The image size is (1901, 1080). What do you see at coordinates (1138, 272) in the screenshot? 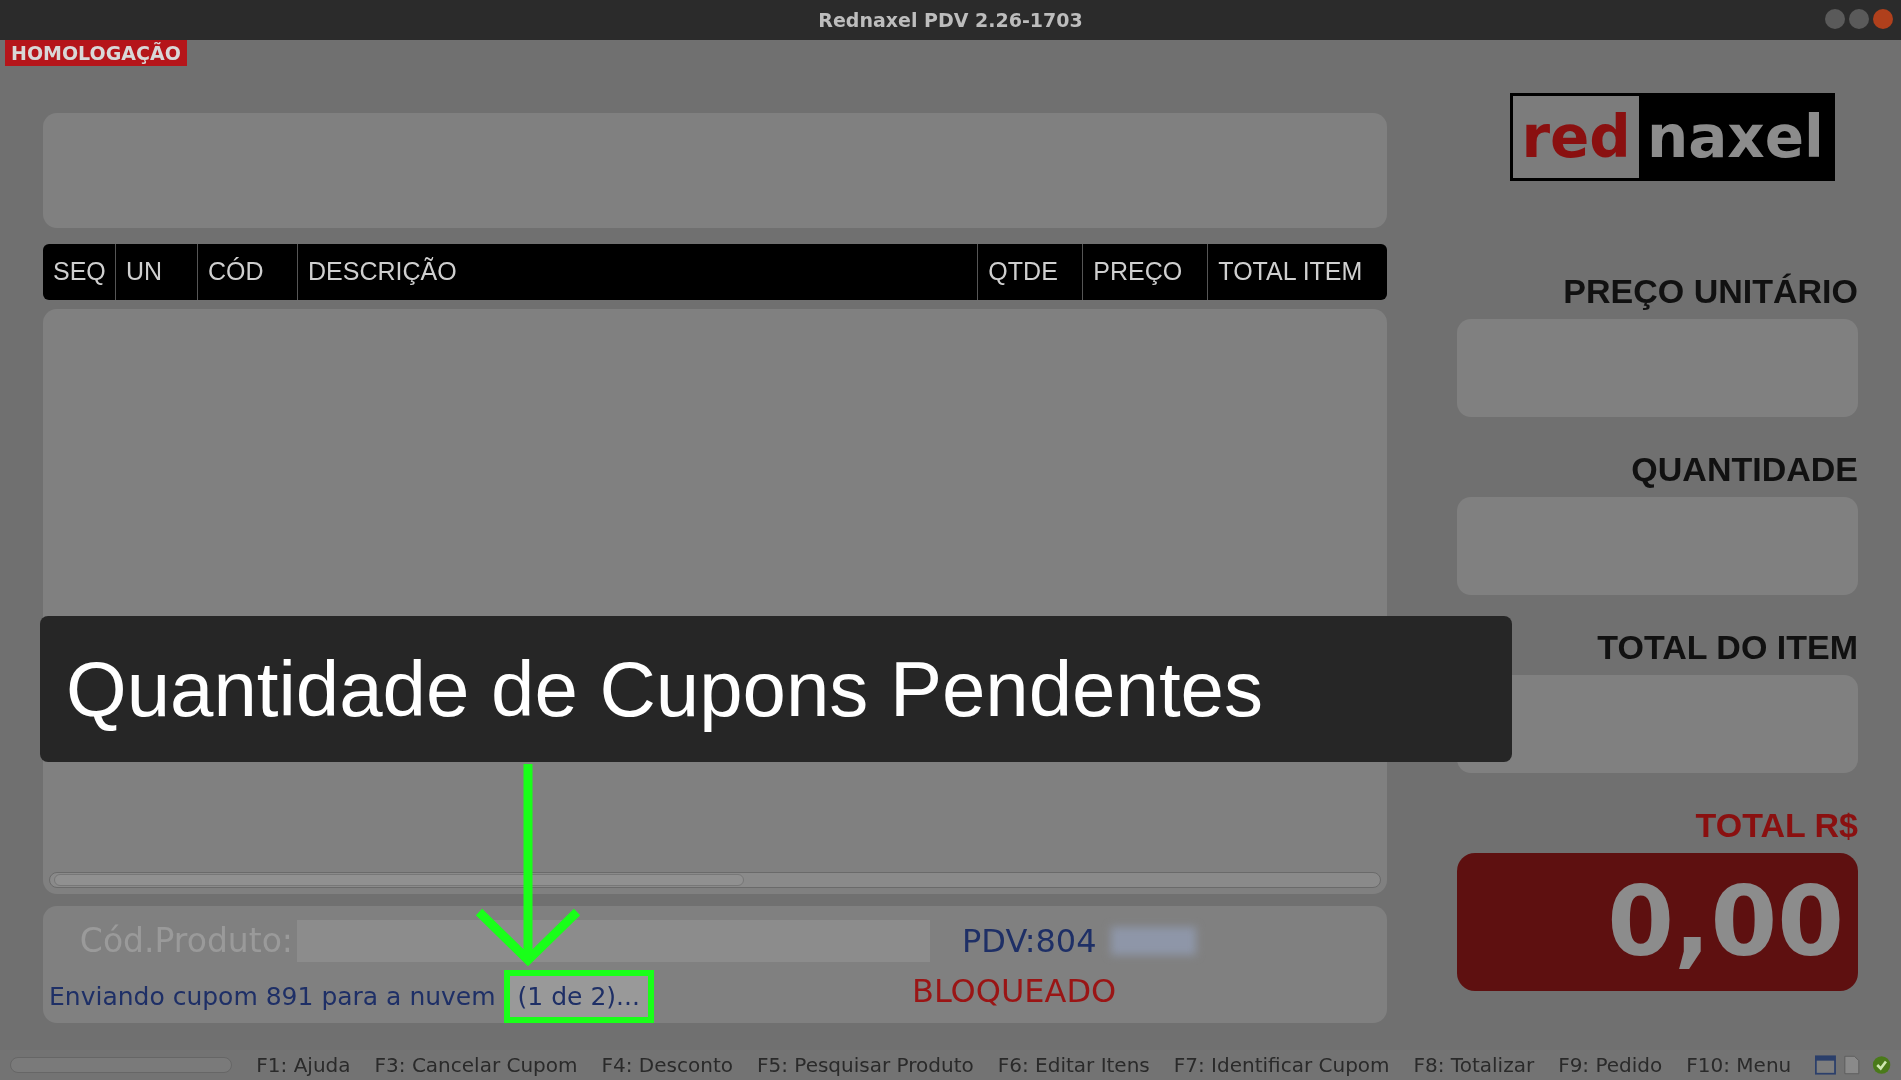
I see `column-header: PREÇO` at bounding box center [1138, 272].